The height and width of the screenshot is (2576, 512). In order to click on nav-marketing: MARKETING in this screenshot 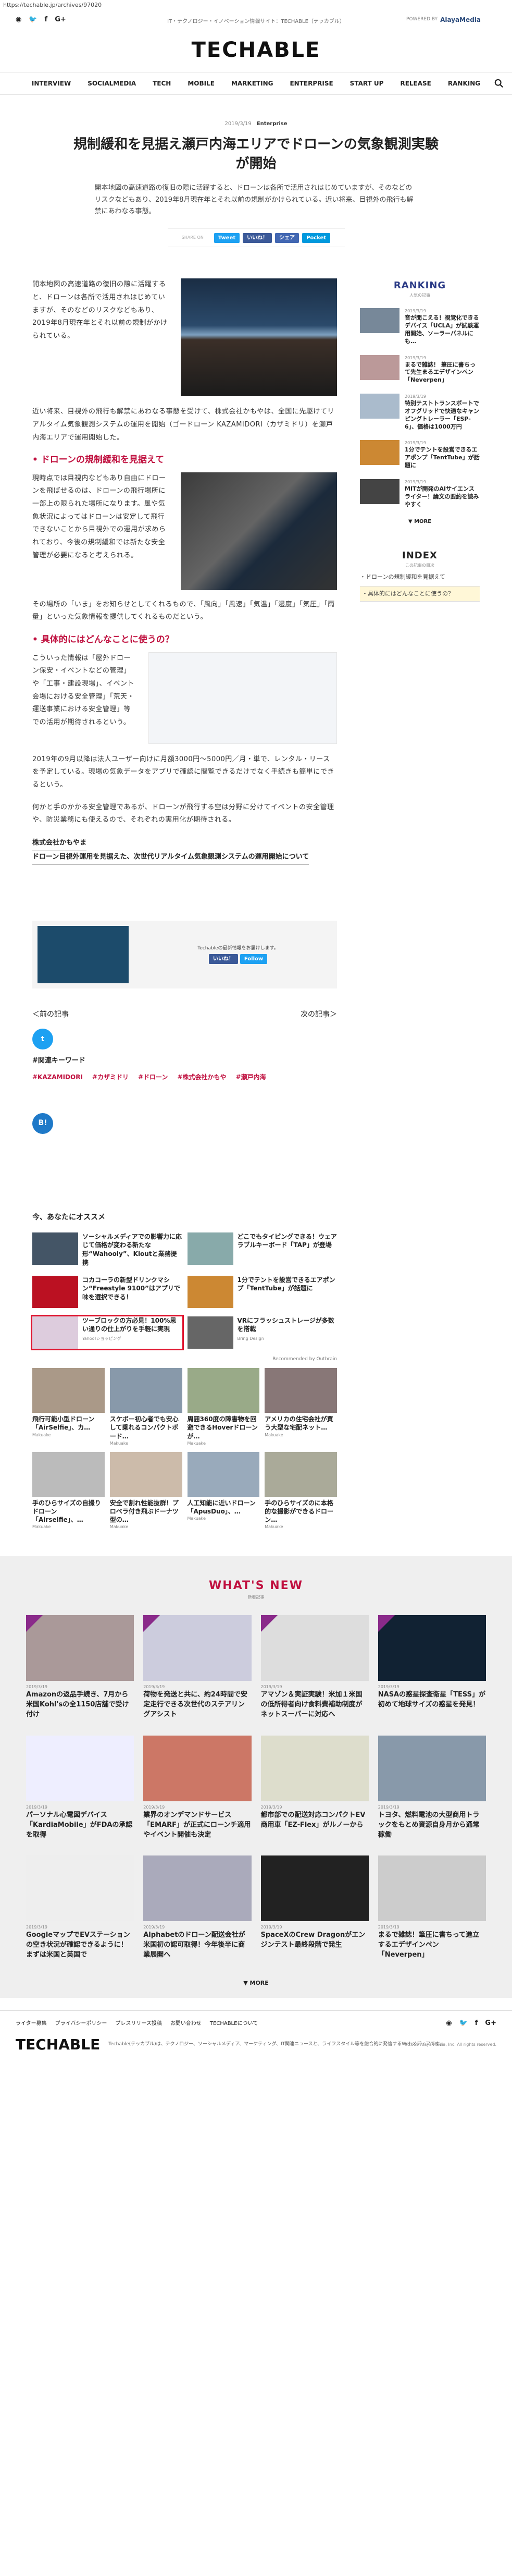, I will do `click(252, 83)`.